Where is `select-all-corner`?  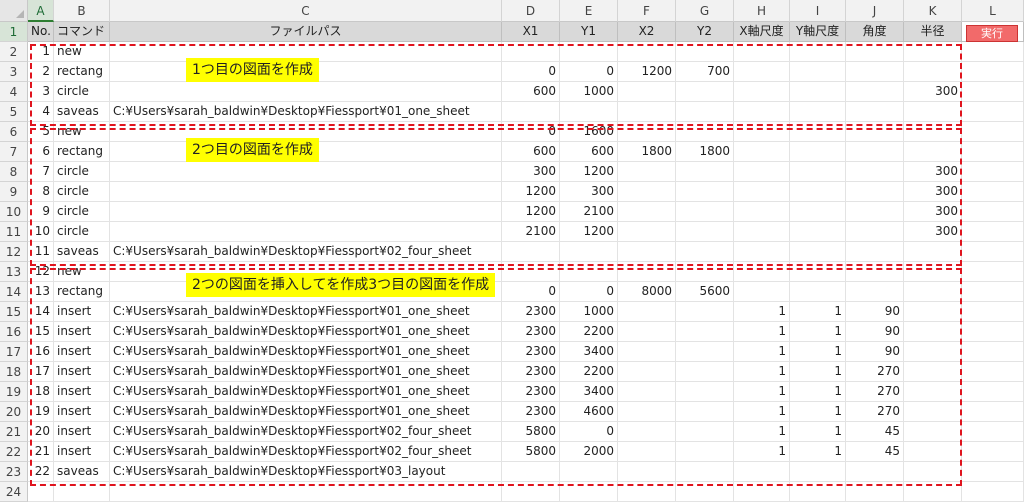 select-all-corner is located at coordinates (14, 11).